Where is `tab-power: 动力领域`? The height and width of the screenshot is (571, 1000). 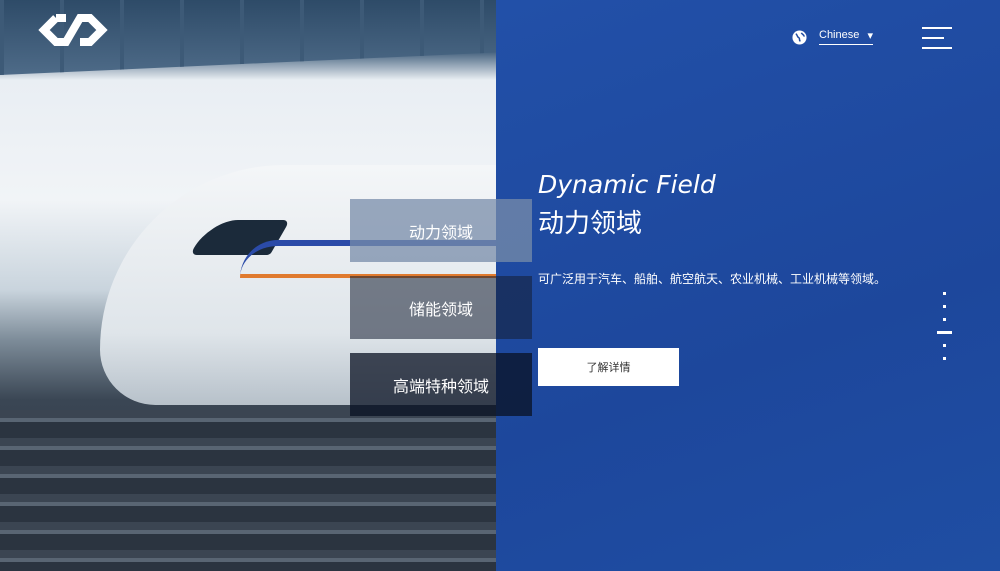 tab-power: 动力领域 is located at coordinates (441, 230).